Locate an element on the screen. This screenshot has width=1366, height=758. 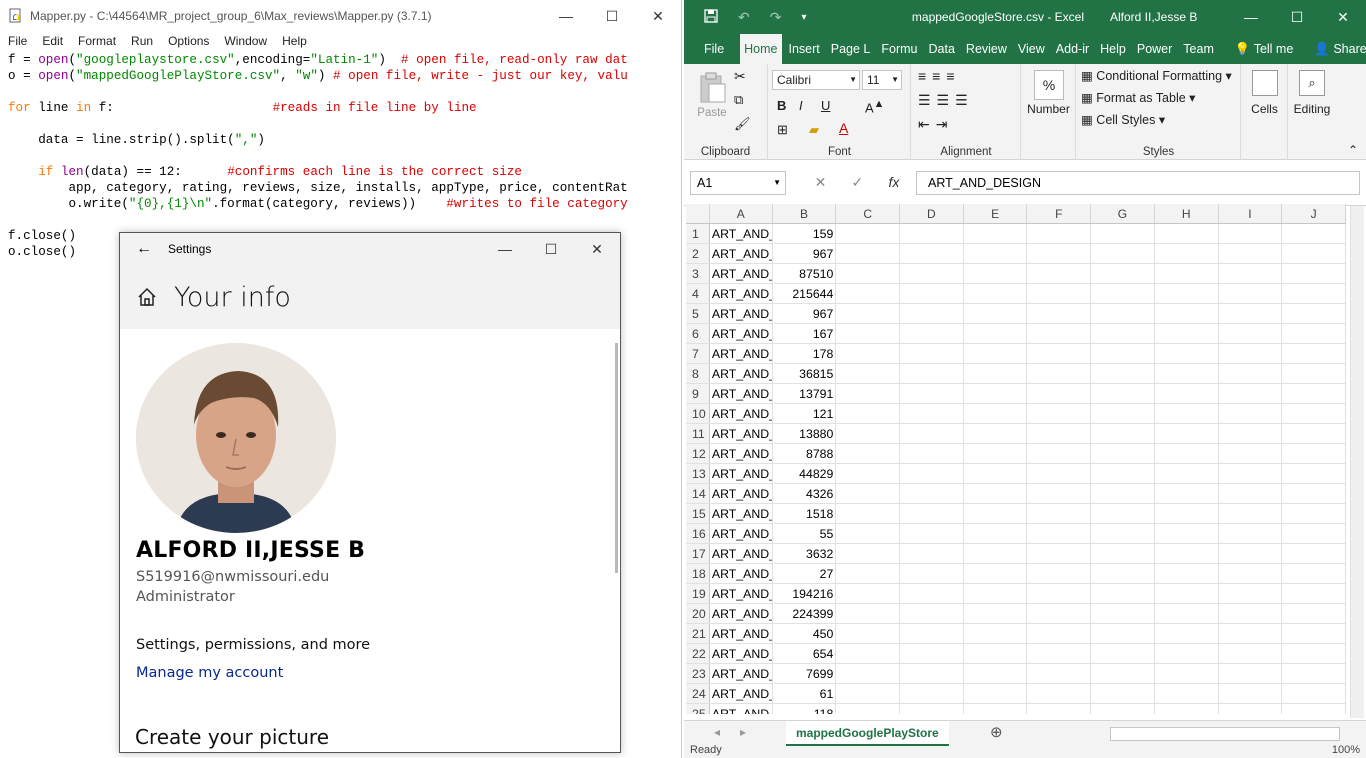
cell-b: 194216 is located at coordinates (805, 593).